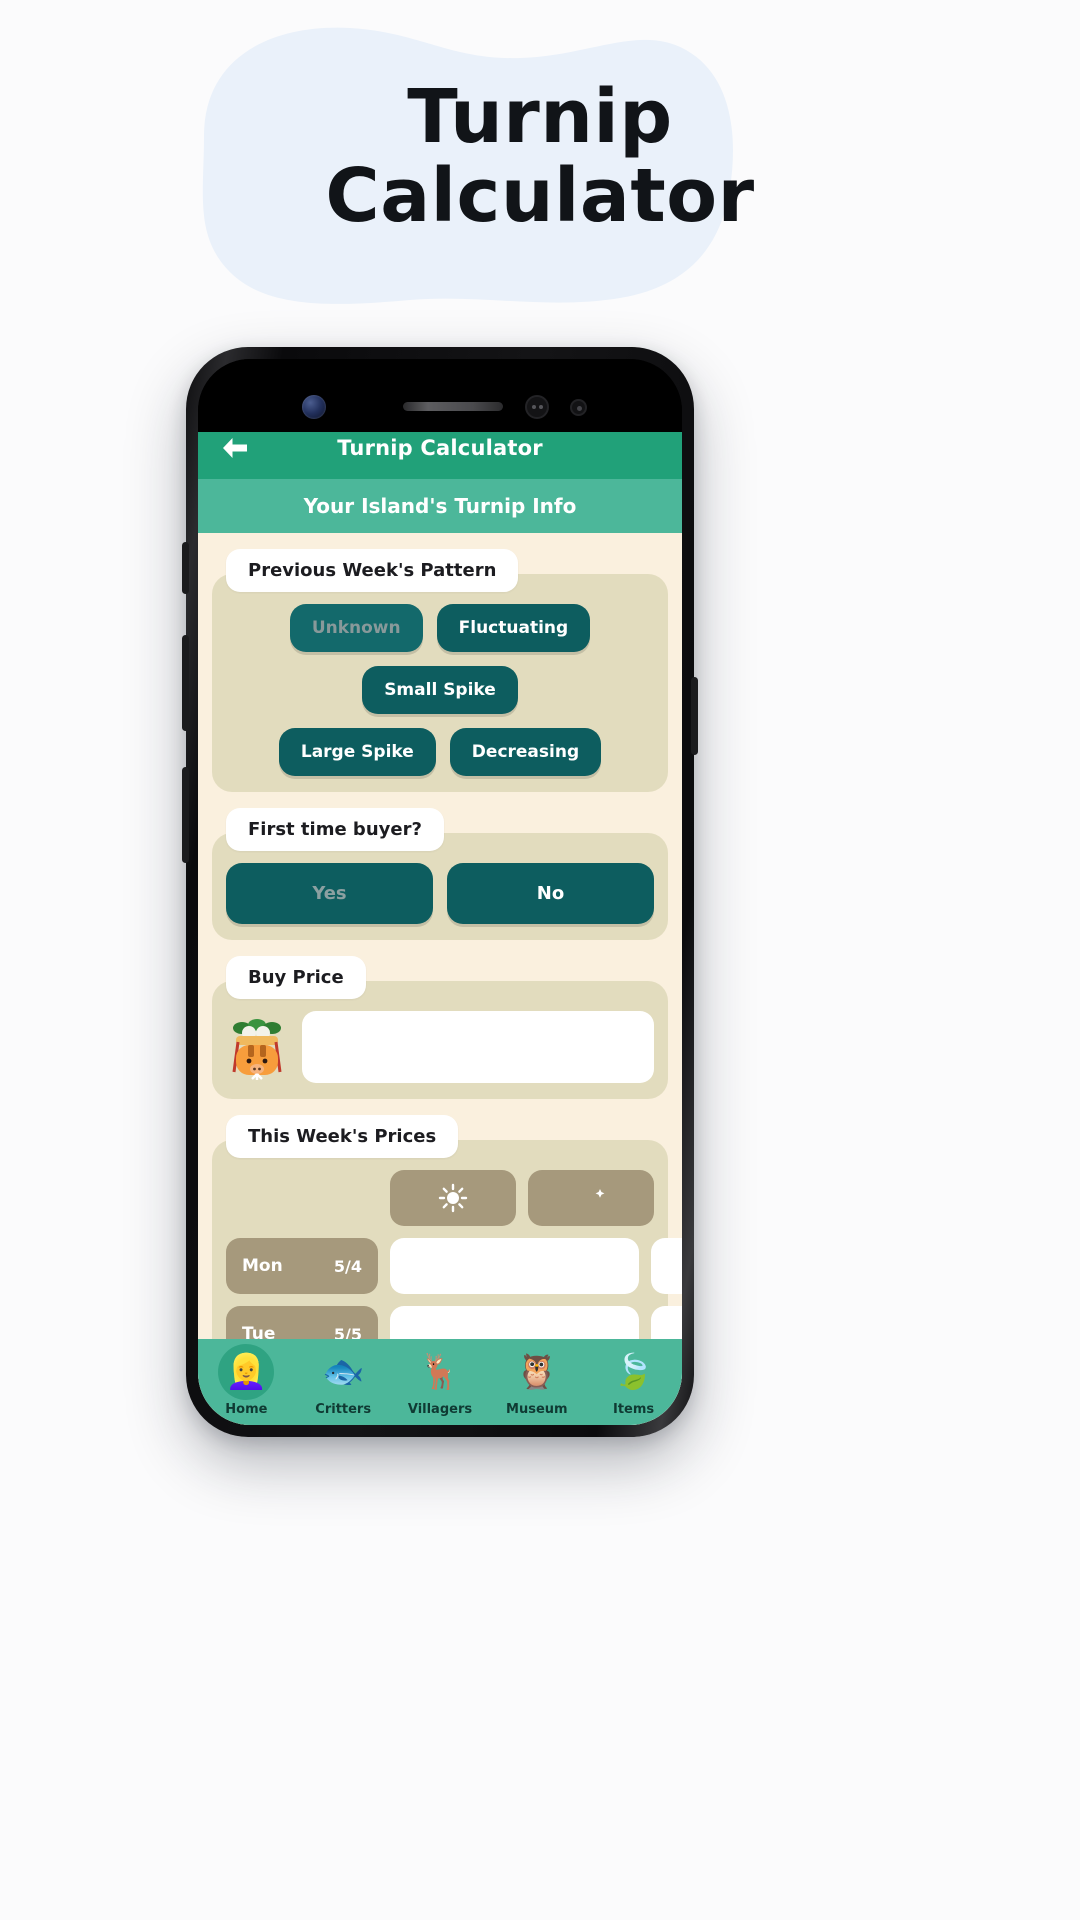  Describe the element at coordinates (440, 752) in the screenshot. I see `pattern-button-row-2: Large Spike Decreasing` at that location.